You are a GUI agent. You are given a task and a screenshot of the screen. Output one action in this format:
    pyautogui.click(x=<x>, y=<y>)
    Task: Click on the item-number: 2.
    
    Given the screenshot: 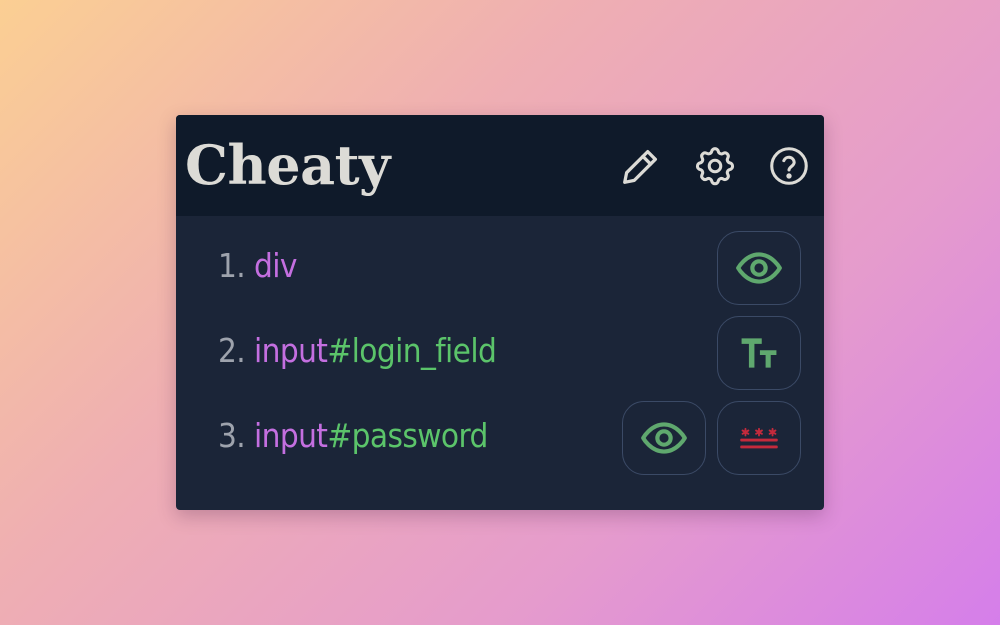 What is the action you would take?
    pyautogui.click(x=232, y=350)
    